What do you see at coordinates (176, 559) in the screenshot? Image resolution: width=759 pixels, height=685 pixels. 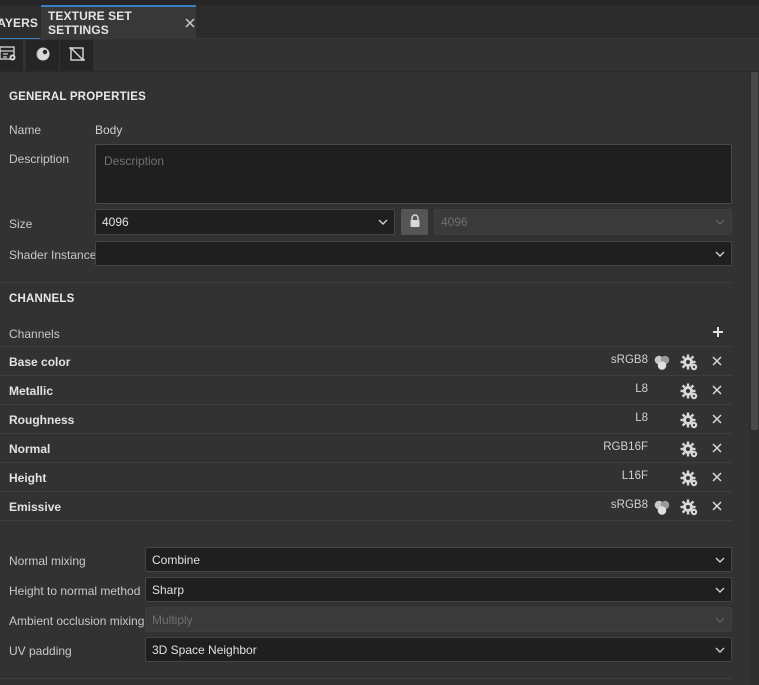 I see `normal-mixing-value: Combine` at bounding box center [176, 559].